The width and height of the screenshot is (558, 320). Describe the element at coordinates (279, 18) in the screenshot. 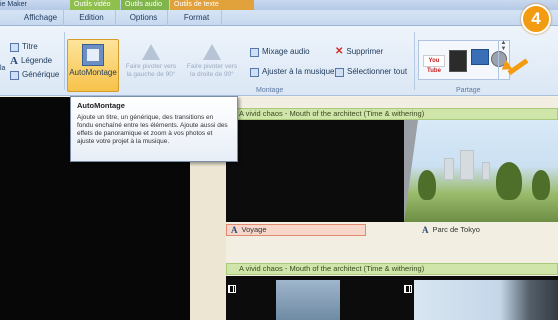

I see `ribbon-tab-row: Affichage Edition Options Format` at that location.